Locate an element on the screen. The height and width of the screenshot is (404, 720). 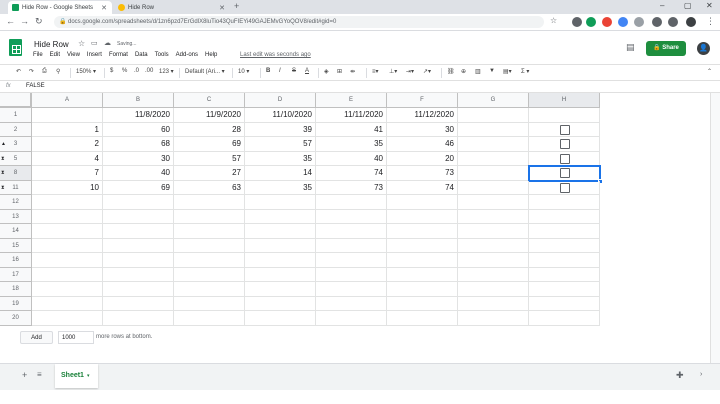
table-cell: 11/11/2020 is located at coordinates (351, 115).